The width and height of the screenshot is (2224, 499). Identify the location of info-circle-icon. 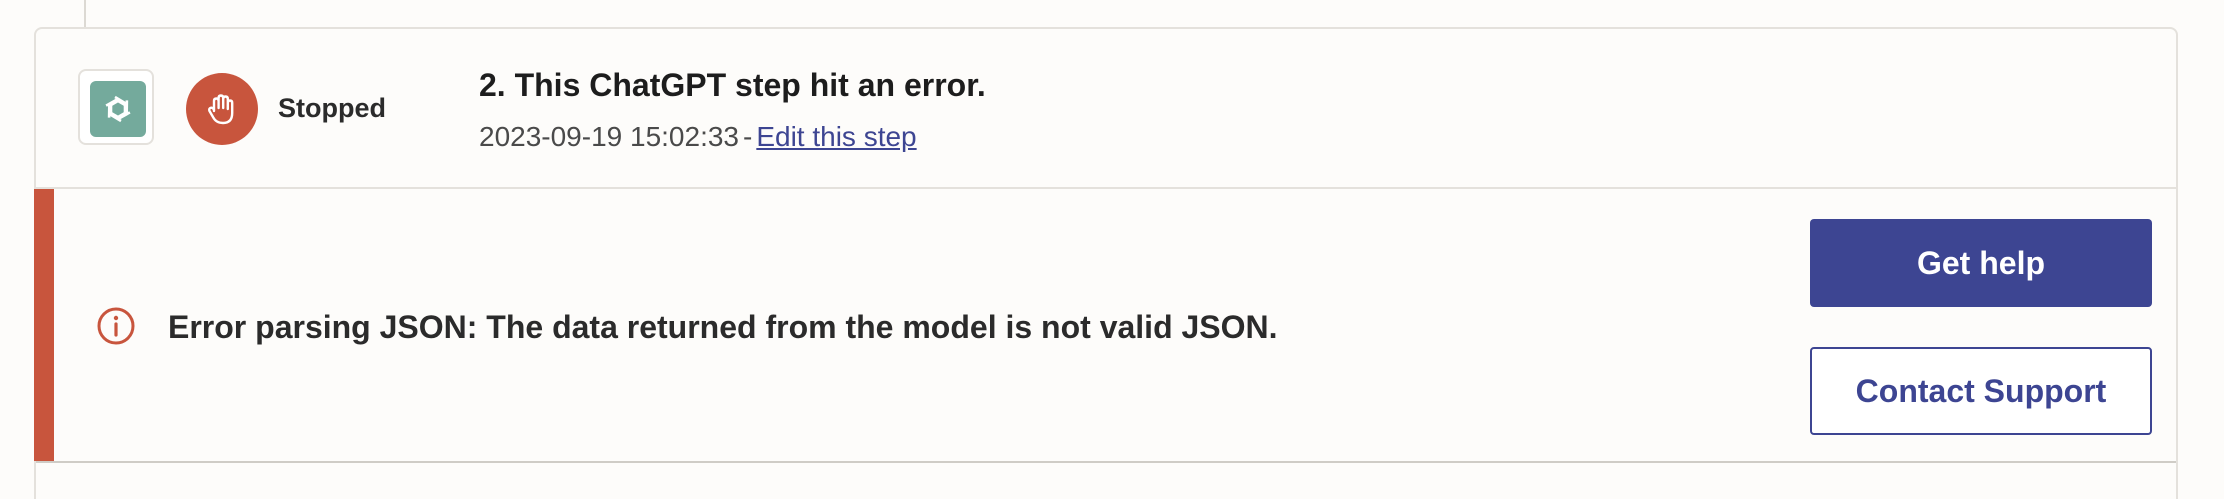
(116, 326).